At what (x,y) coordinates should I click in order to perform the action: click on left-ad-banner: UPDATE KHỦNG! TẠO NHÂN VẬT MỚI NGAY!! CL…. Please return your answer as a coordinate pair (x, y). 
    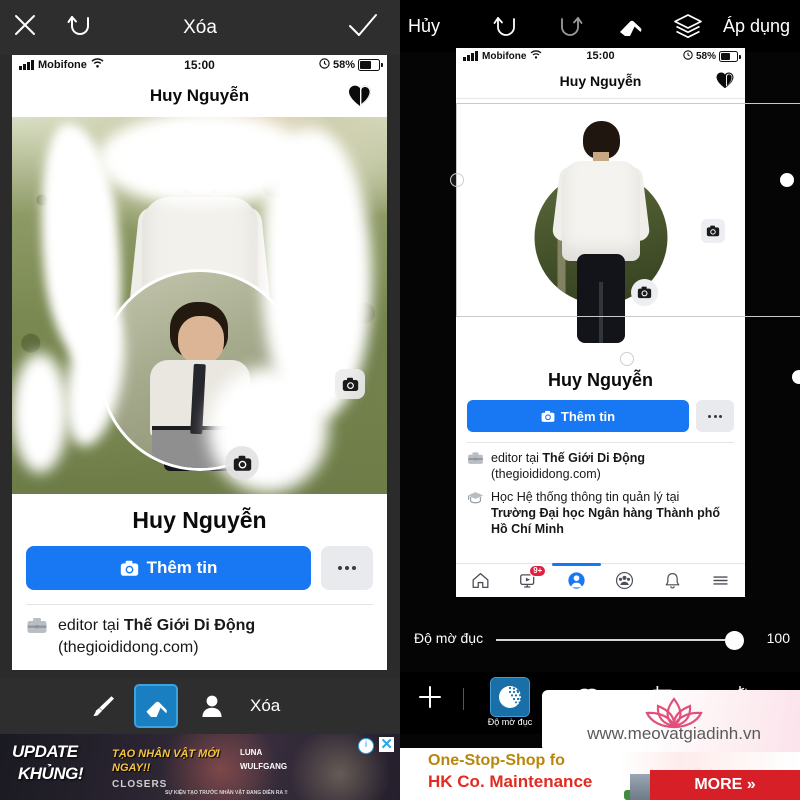
    Looking at the image, I should click on (200, 767).